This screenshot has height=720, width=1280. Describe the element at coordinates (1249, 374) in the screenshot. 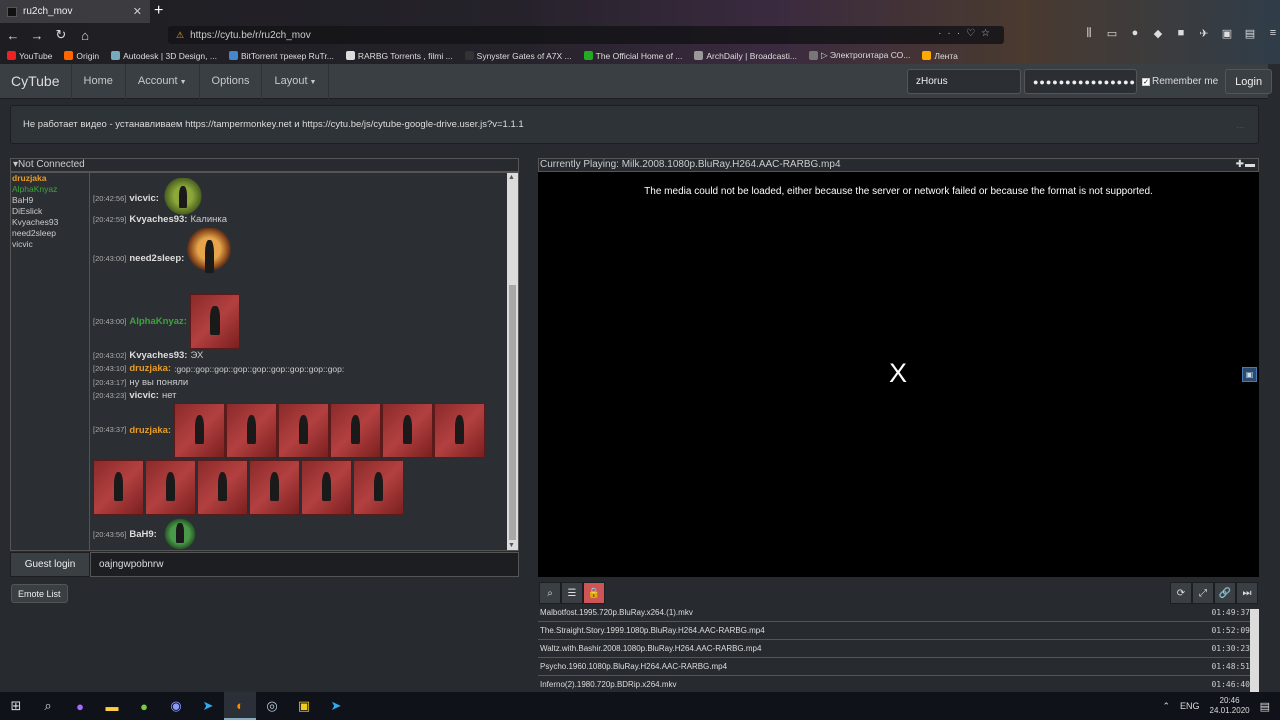

I see `pip-icon: ▣` at that location.